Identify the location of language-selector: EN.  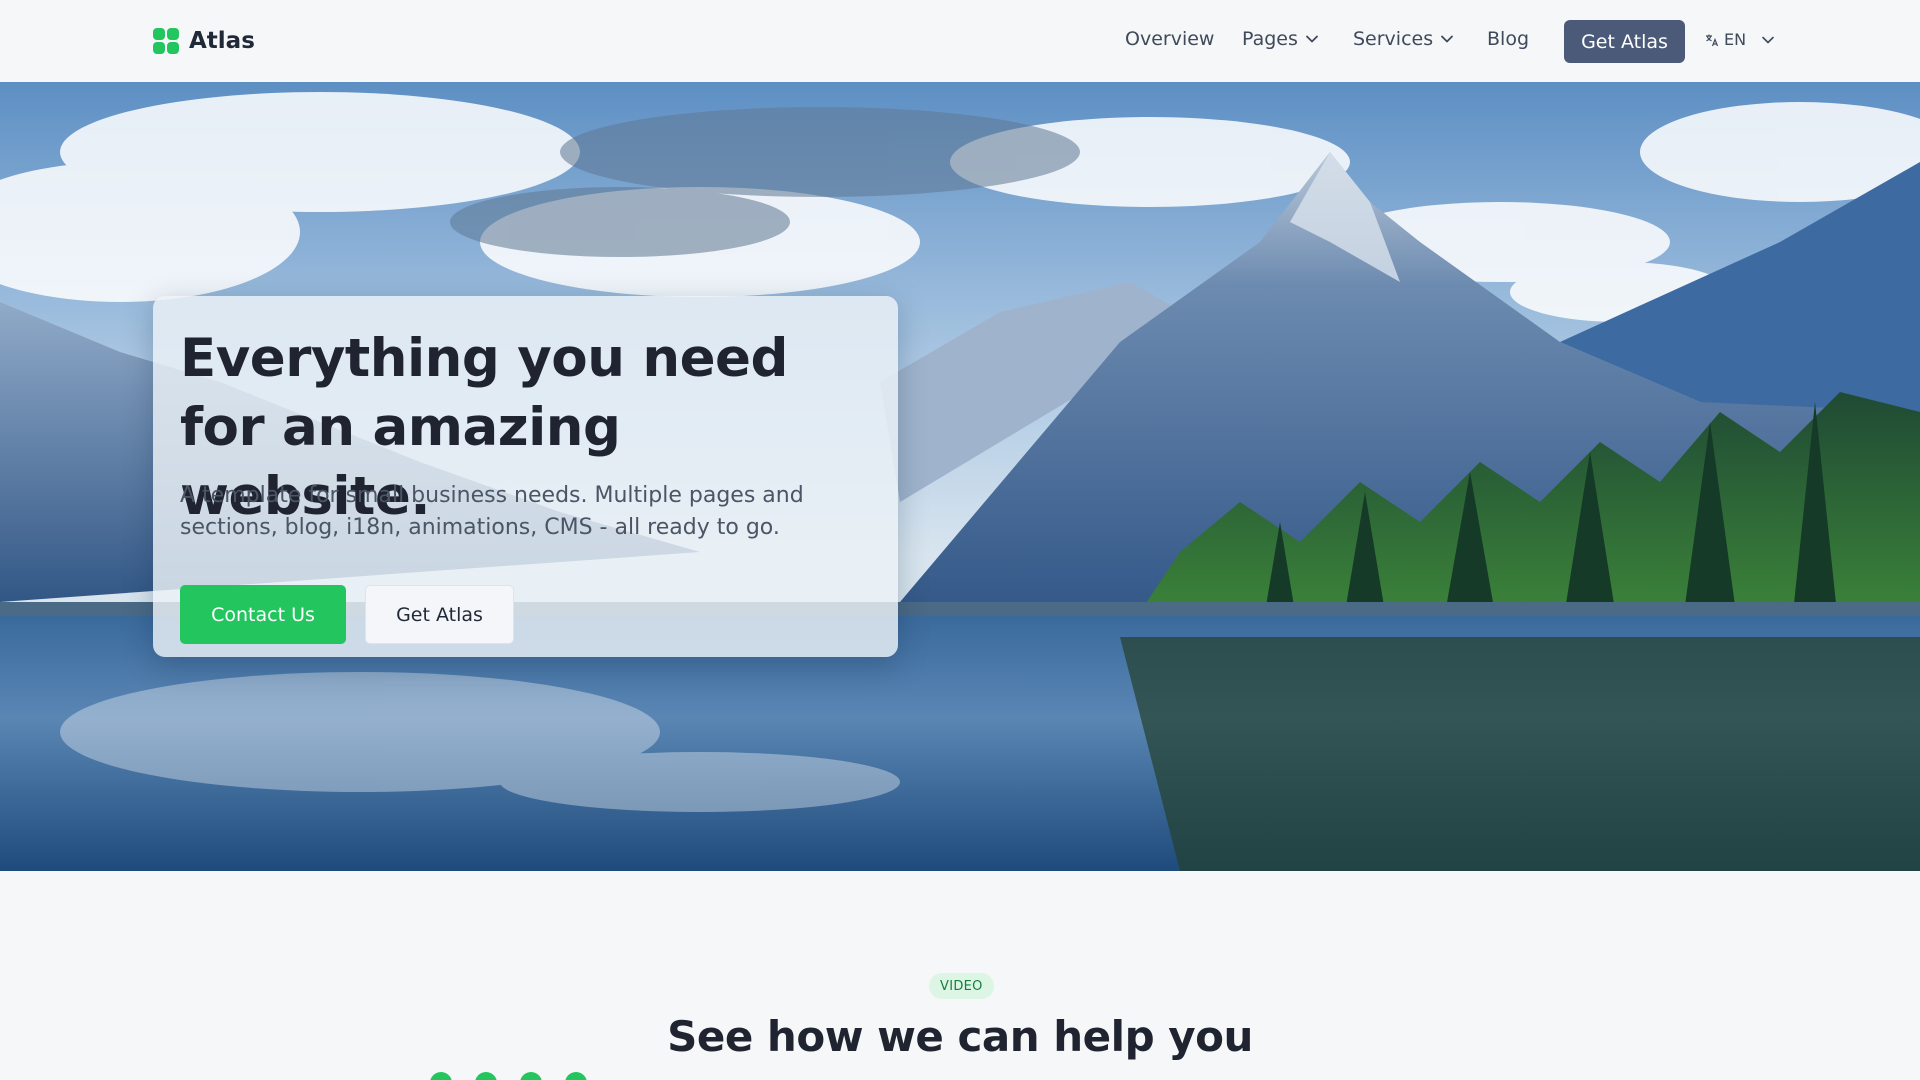
(1740, 39).